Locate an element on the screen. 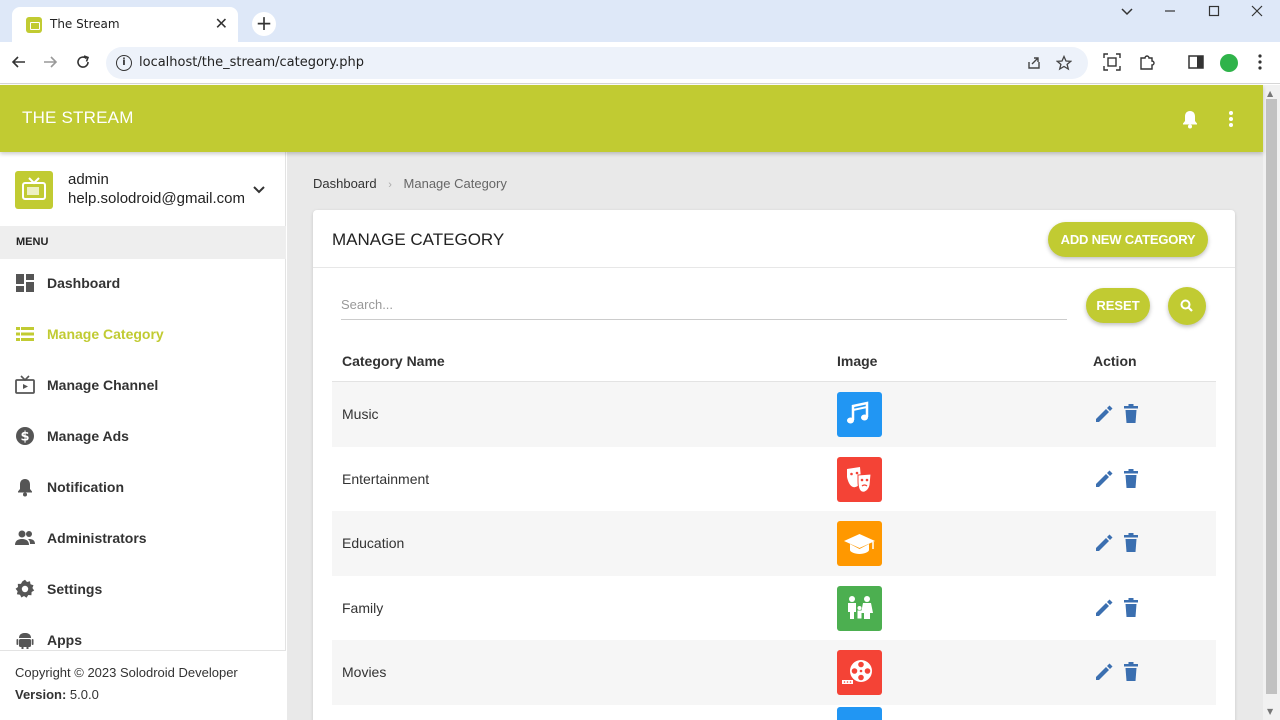 This screenshot has width=1280, height=720. people-icon is located at coordinates (25, 538).